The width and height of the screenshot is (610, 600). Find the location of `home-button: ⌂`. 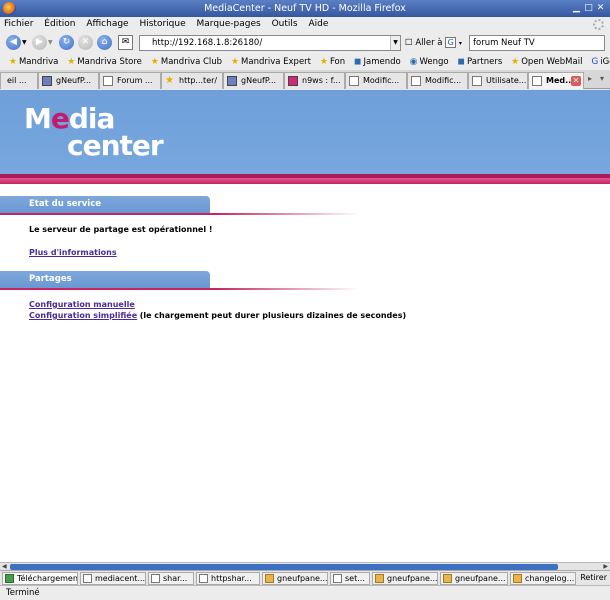

home-button: ⌂ is located at coordinates (104, 42).